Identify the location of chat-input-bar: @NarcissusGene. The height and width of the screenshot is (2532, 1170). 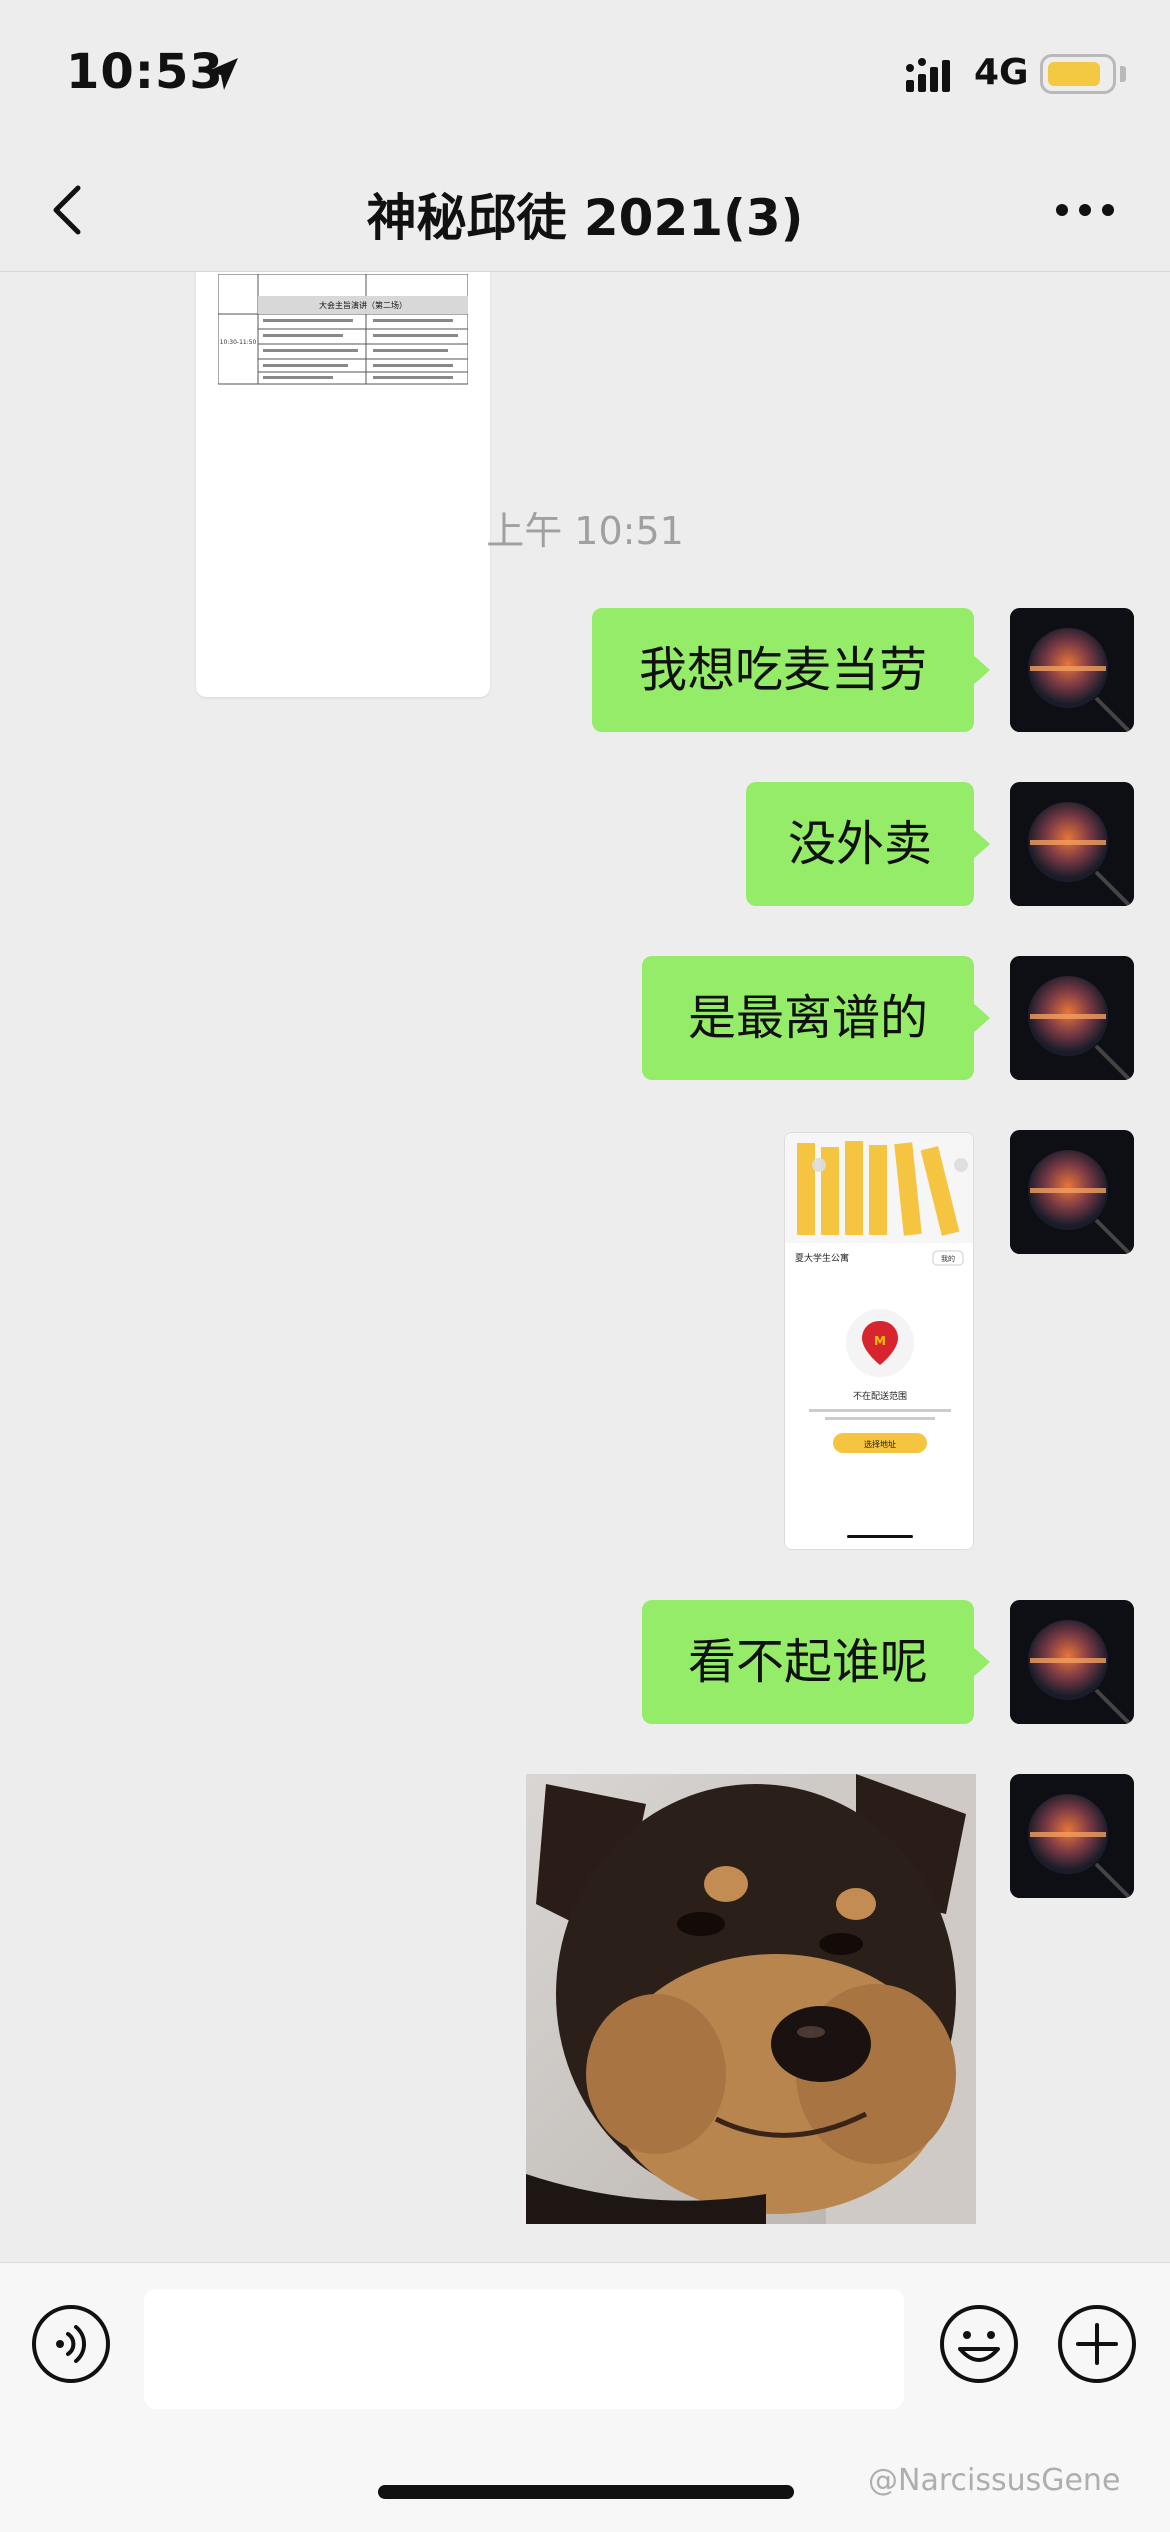
(585, 2397).